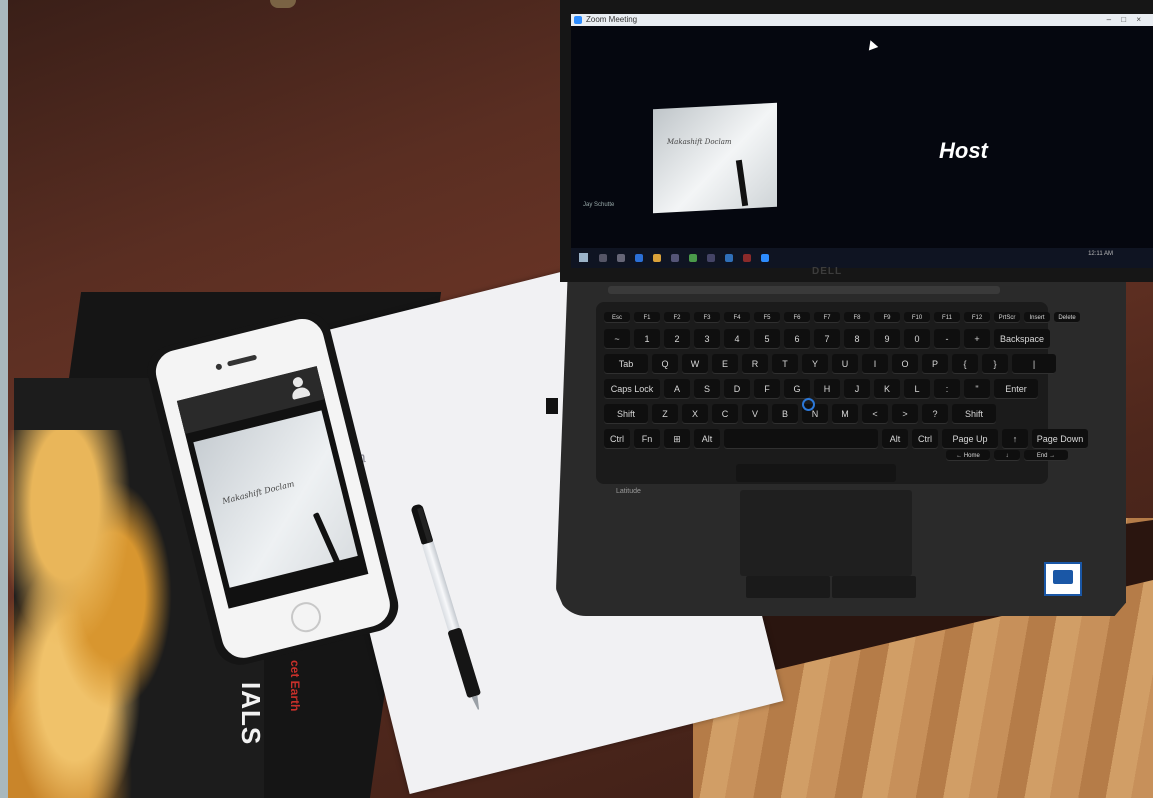  What do you see at coordinates (1016, 389) in the screenshot?
I see `key-enter: Enter` at bounding box center [1016, 389].